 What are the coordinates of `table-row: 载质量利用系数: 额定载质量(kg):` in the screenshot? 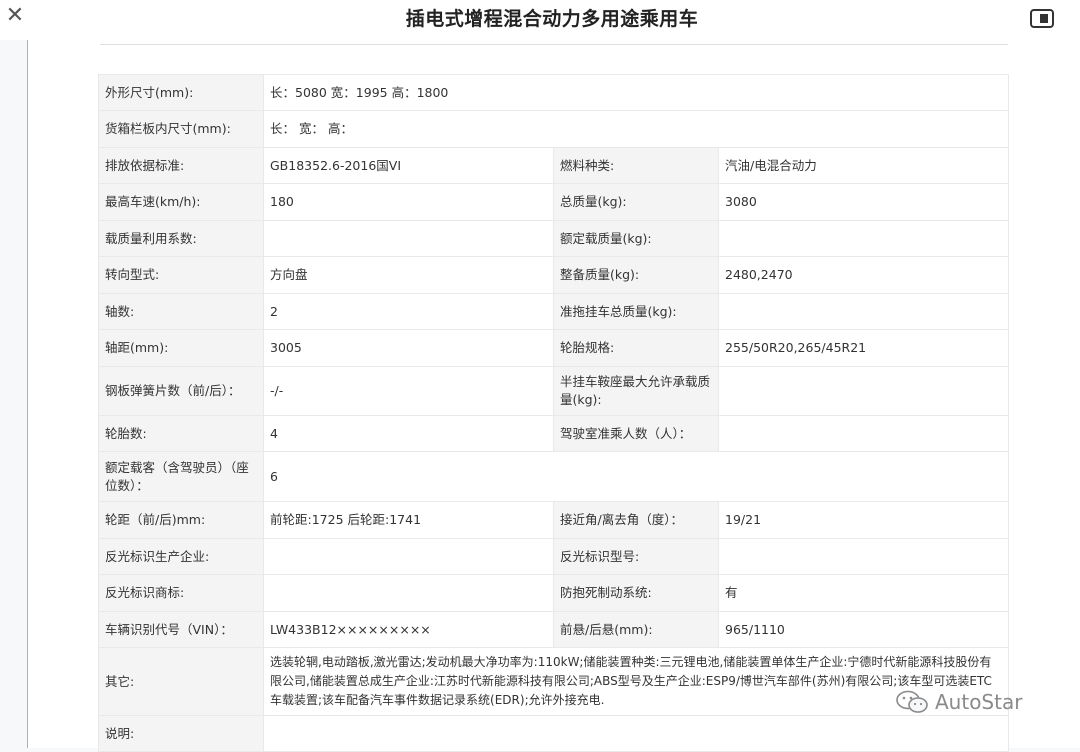 It's located at (553, 238).